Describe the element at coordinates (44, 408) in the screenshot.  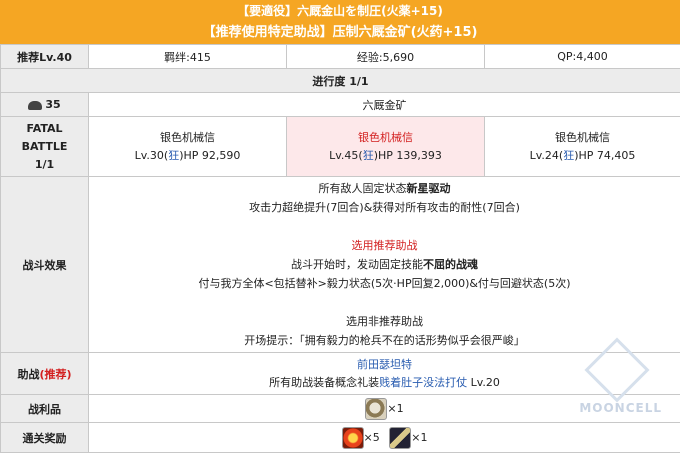
I see `drops-label: 战利品` at that location.